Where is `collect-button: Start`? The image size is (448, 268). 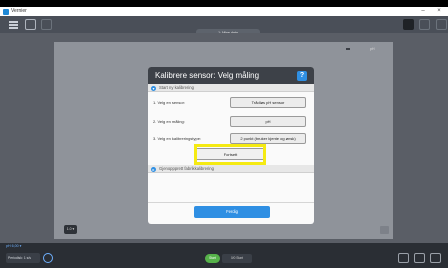
collect-button: Start is located at coordinates (212, 258).